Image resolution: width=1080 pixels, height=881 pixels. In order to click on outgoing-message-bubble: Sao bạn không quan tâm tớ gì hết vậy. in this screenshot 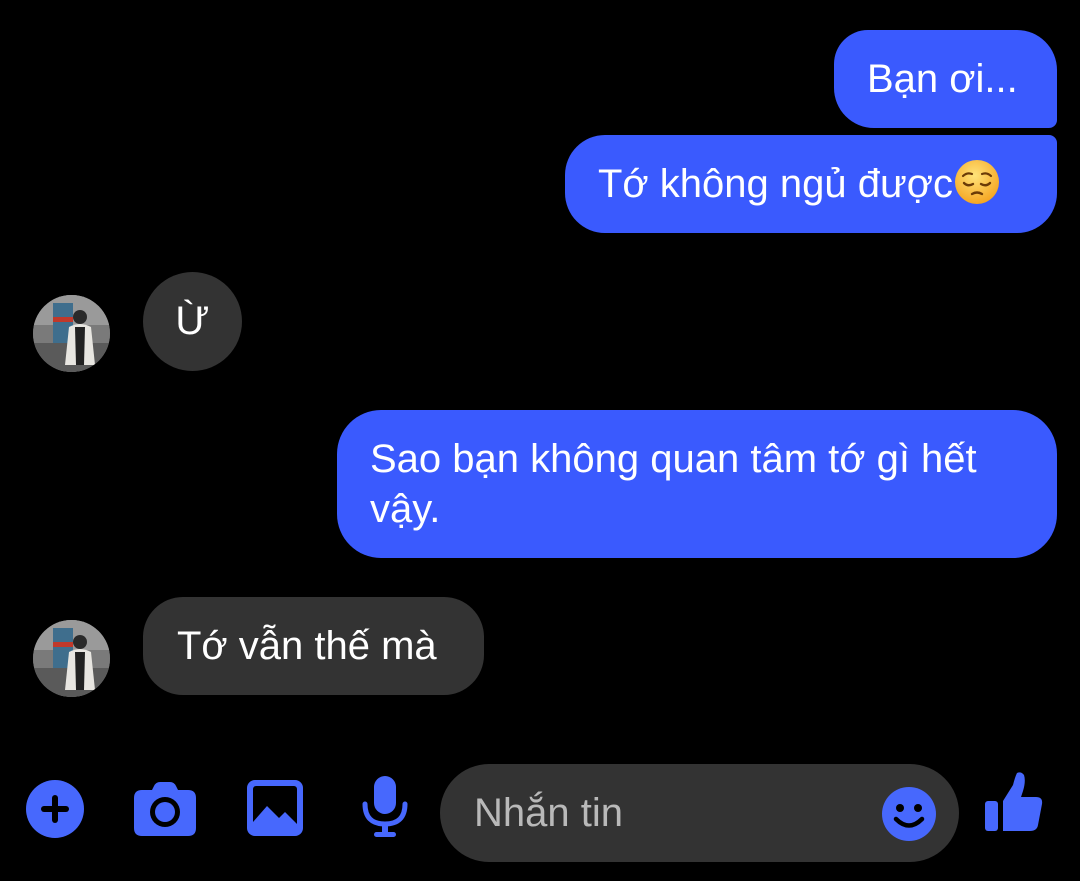, I will do `click(697, 484)`.